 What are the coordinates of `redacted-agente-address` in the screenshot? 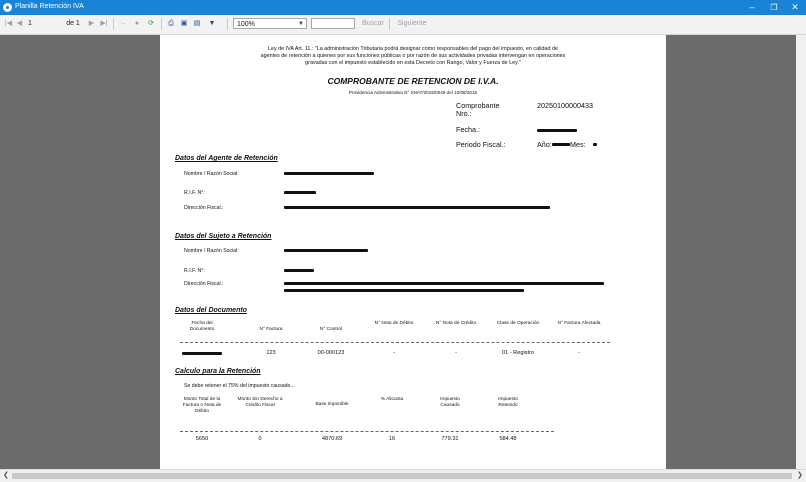 It's located at (417, 207).